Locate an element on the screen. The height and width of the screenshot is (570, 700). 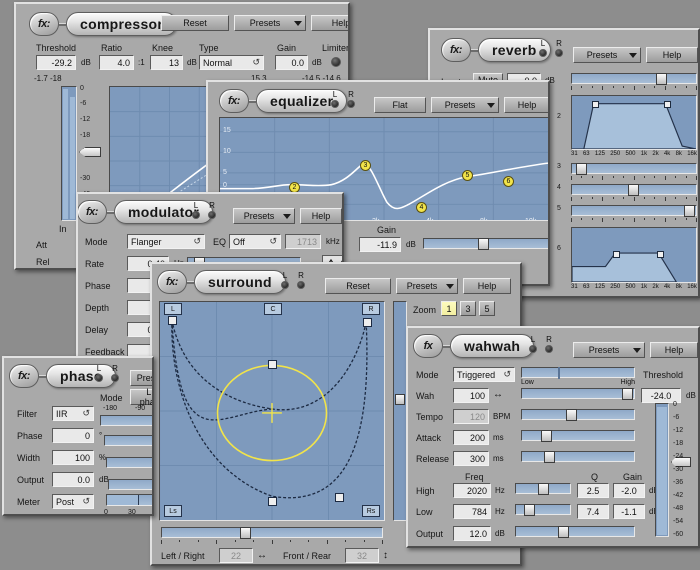
surround-zoom-slider is located at coordinates (400, 411).